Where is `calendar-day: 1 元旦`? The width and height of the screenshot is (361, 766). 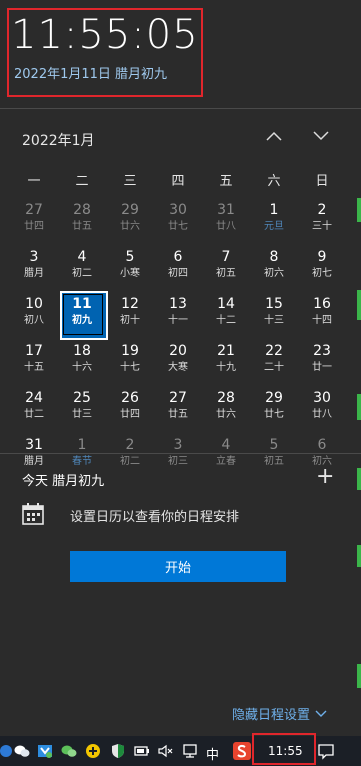 calendar-day: 1 元旦 is located at coordinates (274, 219).